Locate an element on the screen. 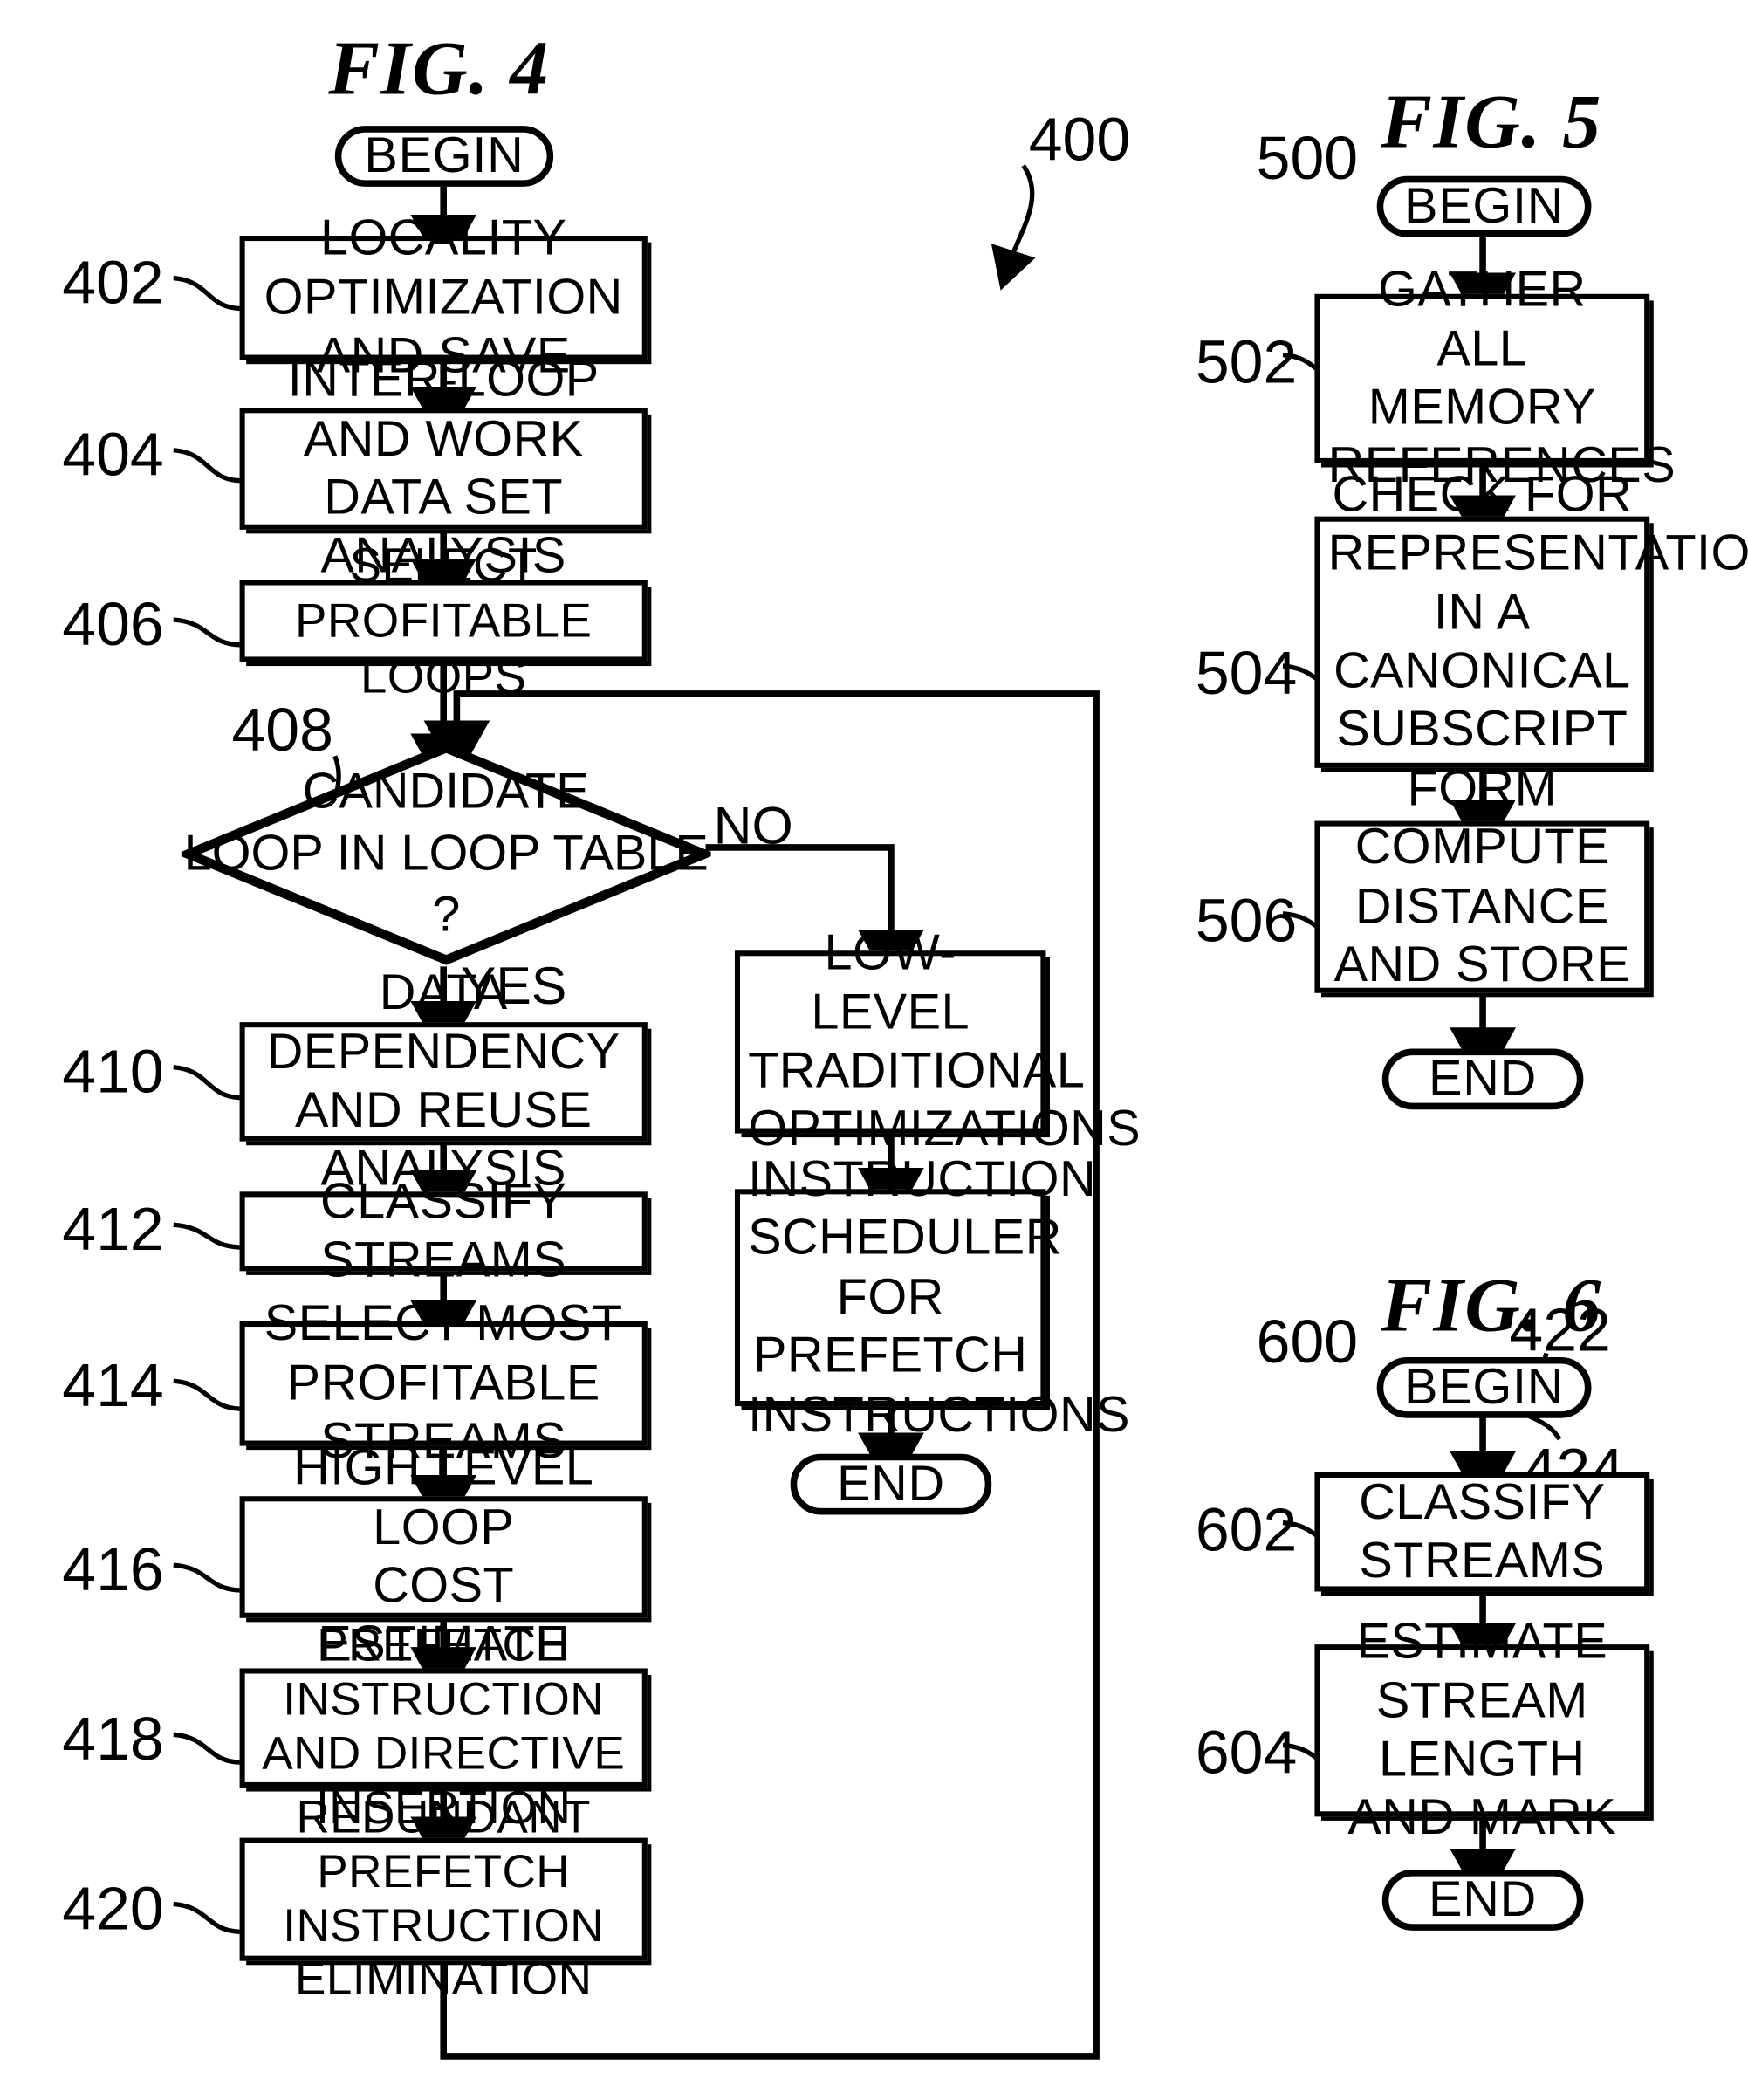  terminal-begin-label-fig4: BEGIN is located at coordinates (444, 155).